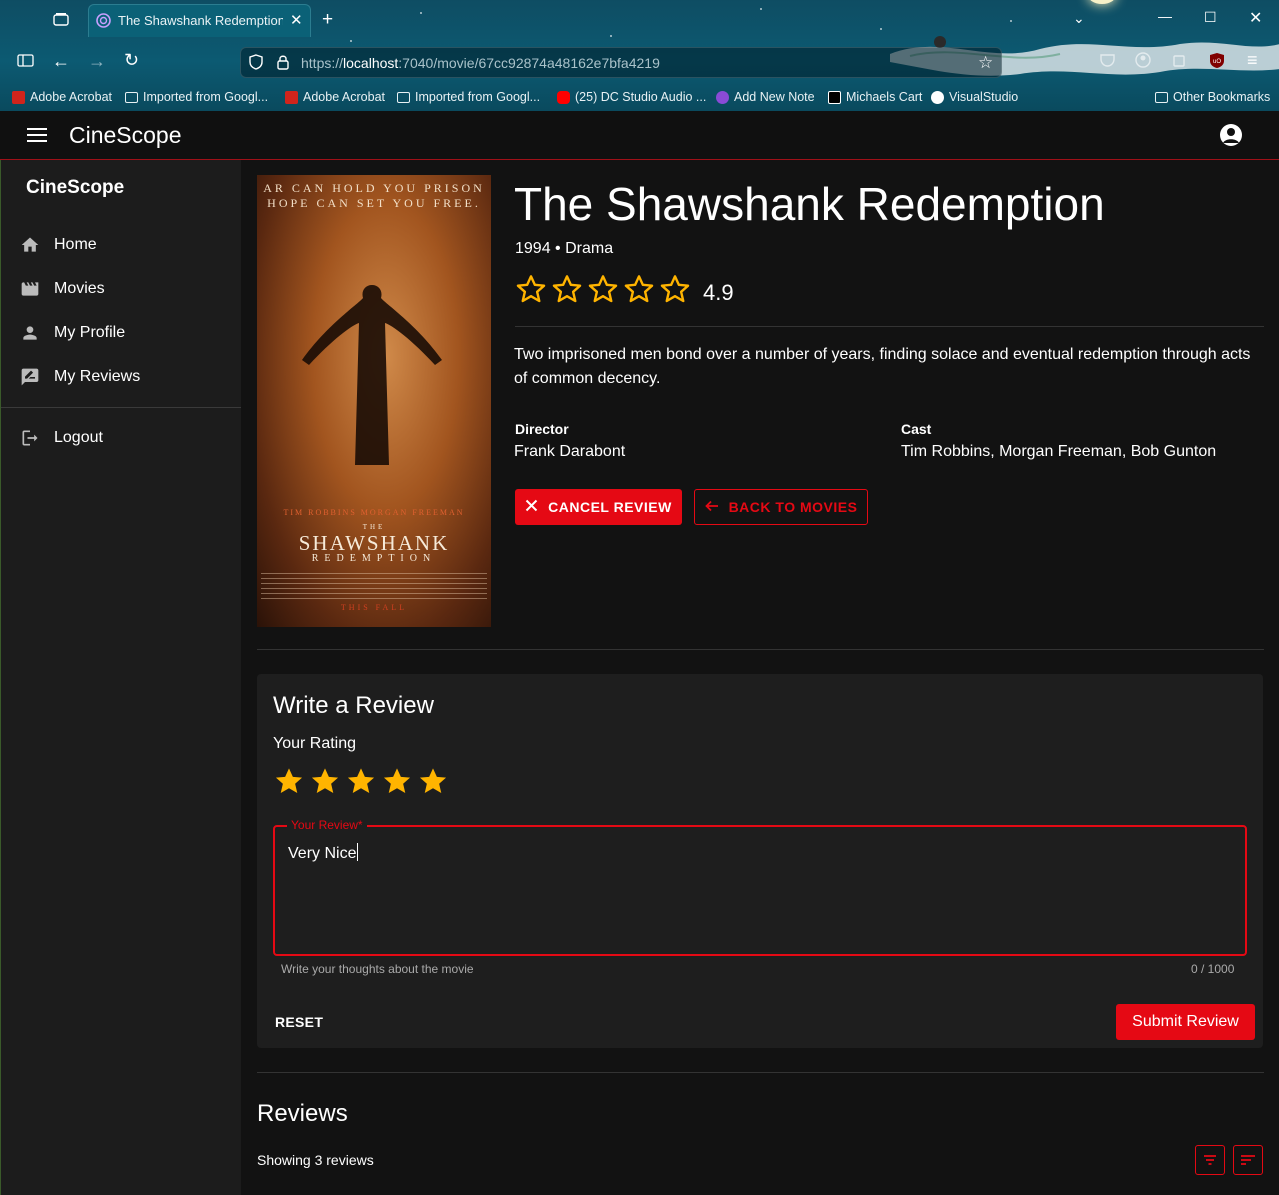  What do you see at coordinates (781, 507) in the screenshot?
I see `back-to-movies-button: BACK TO MOVIES` at bounding box center [781, 507].